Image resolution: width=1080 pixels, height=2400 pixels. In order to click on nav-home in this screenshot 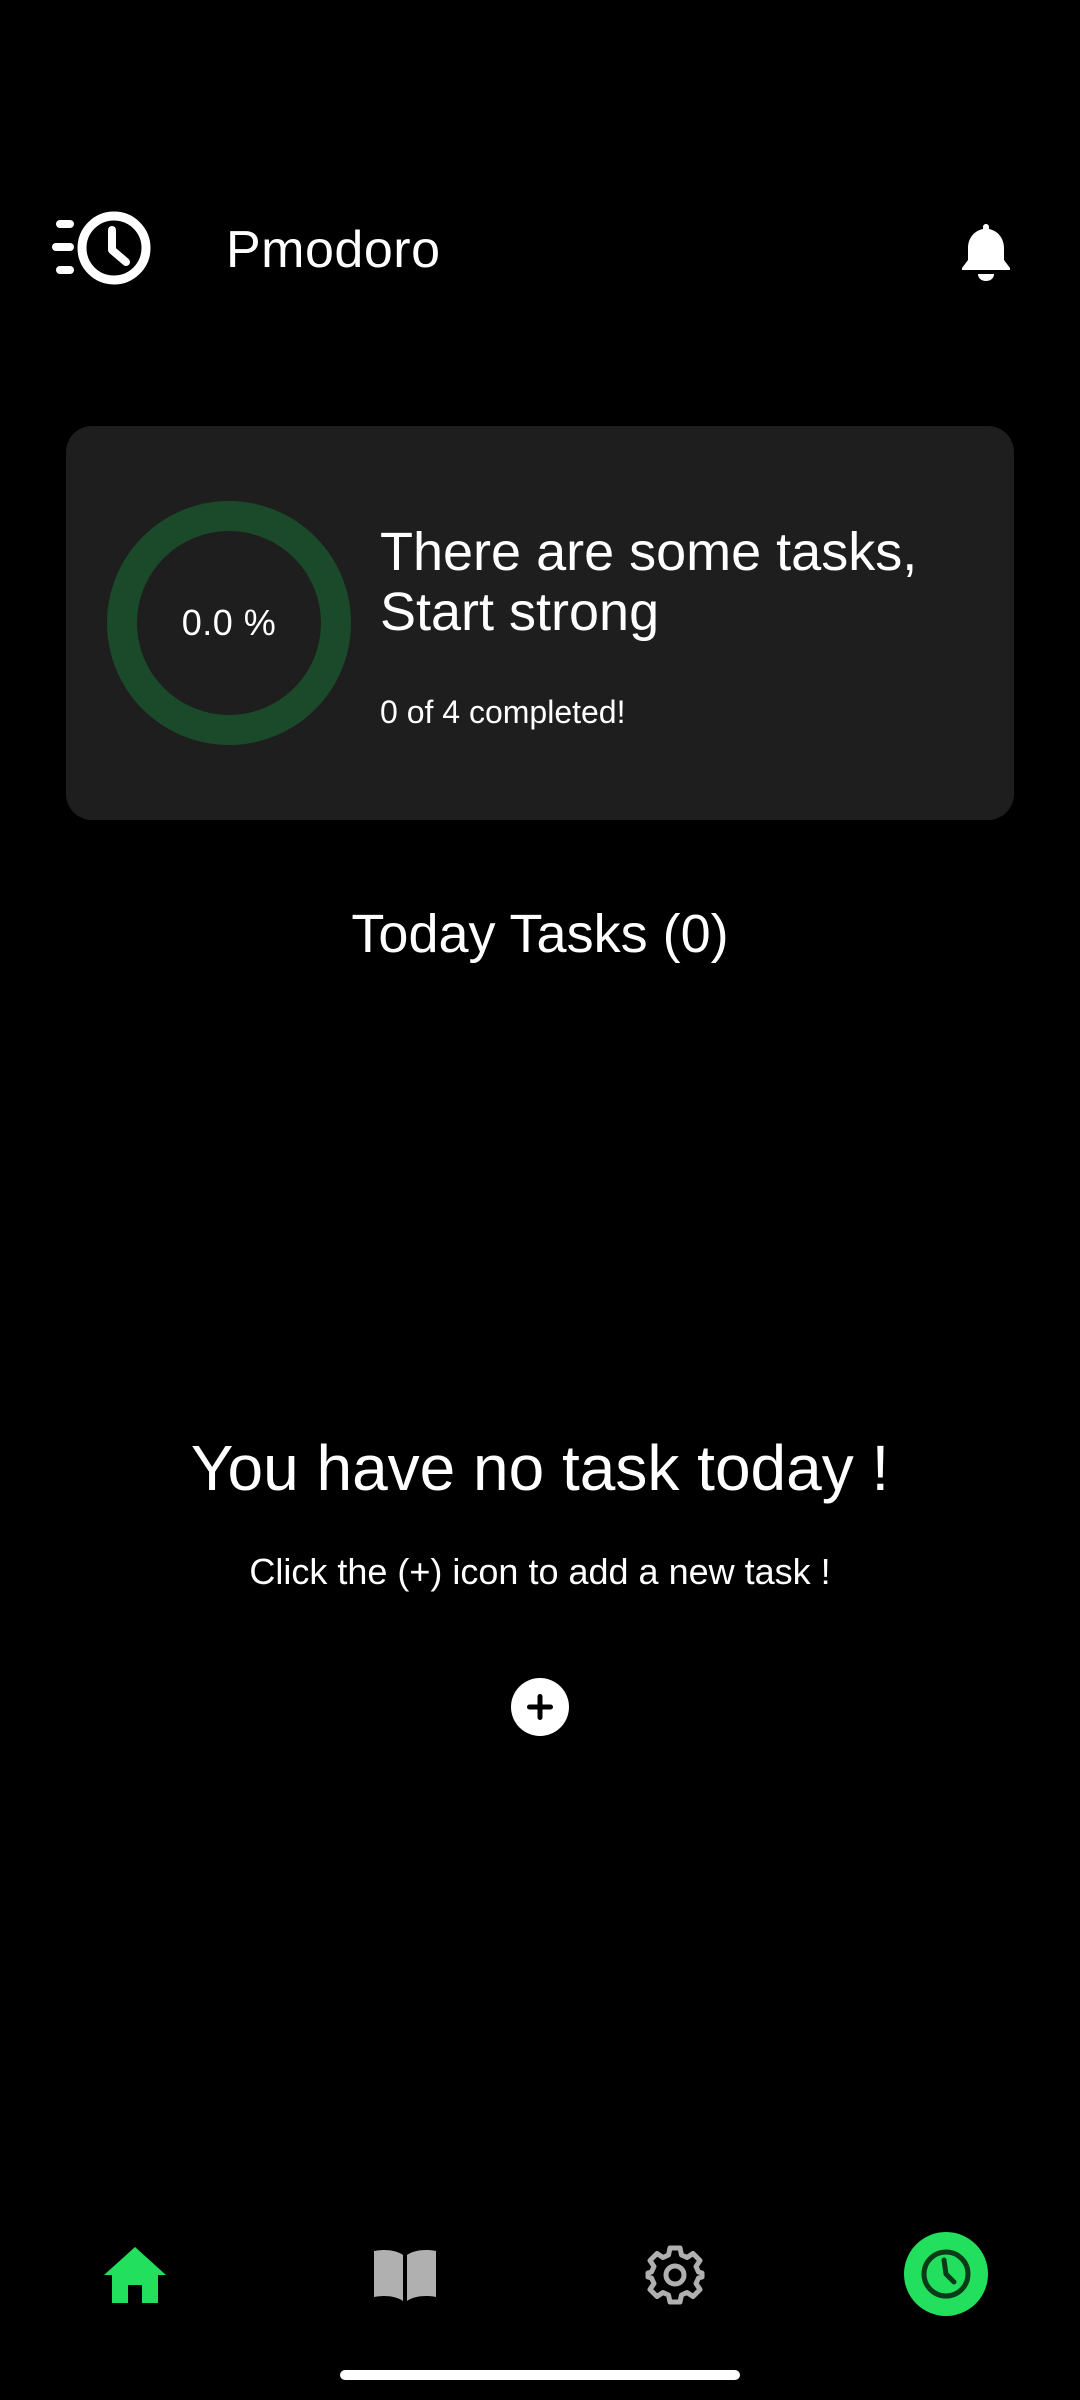, I will do `click(135, 2275)`.